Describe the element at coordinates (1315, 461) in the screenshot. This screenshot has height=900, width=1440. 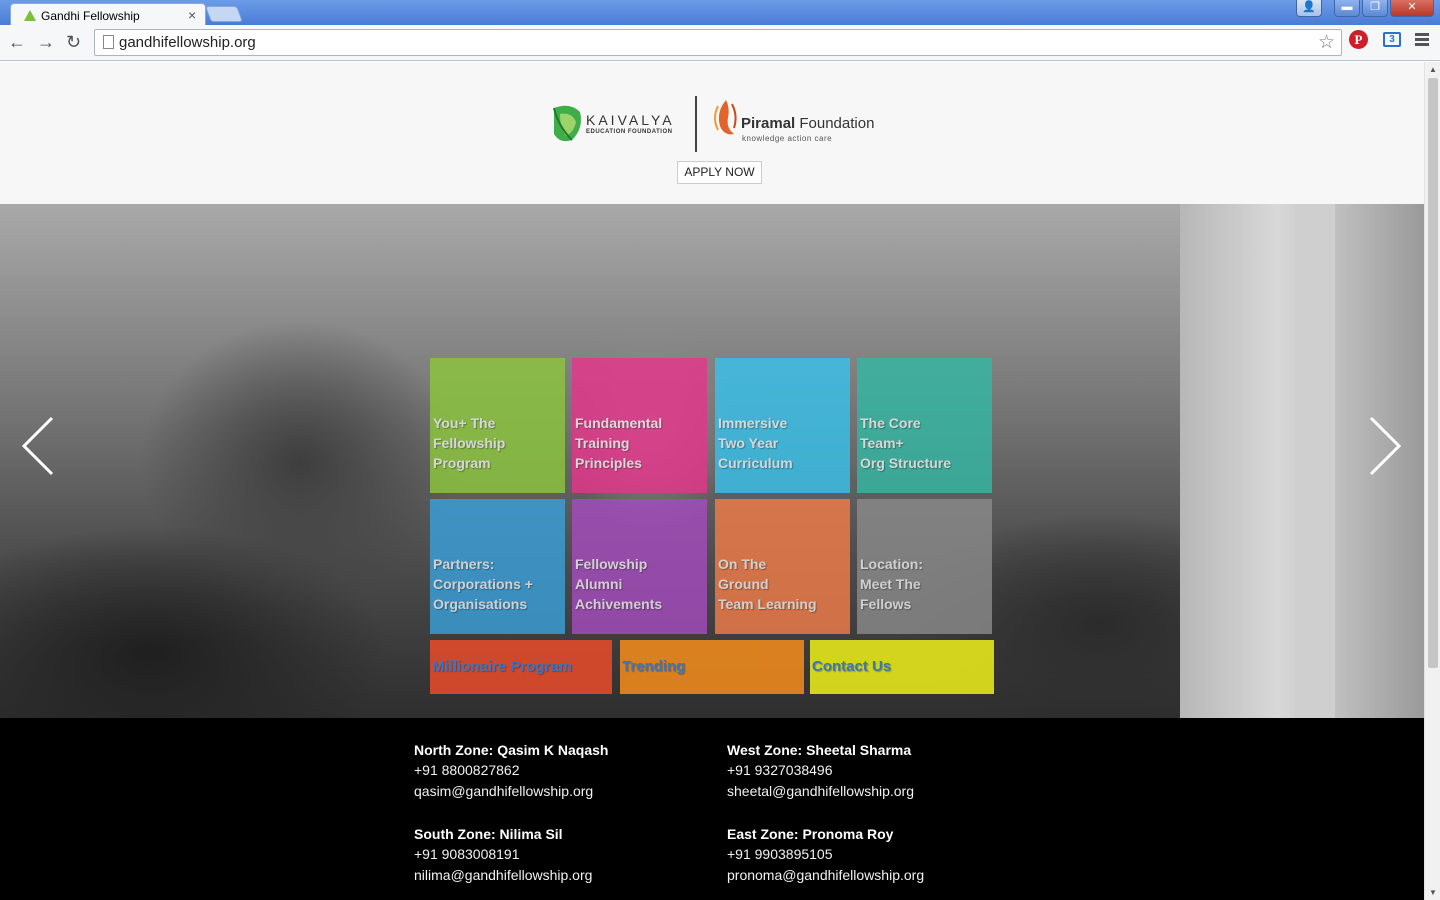
I see `hero-photo-pillar` at that location.